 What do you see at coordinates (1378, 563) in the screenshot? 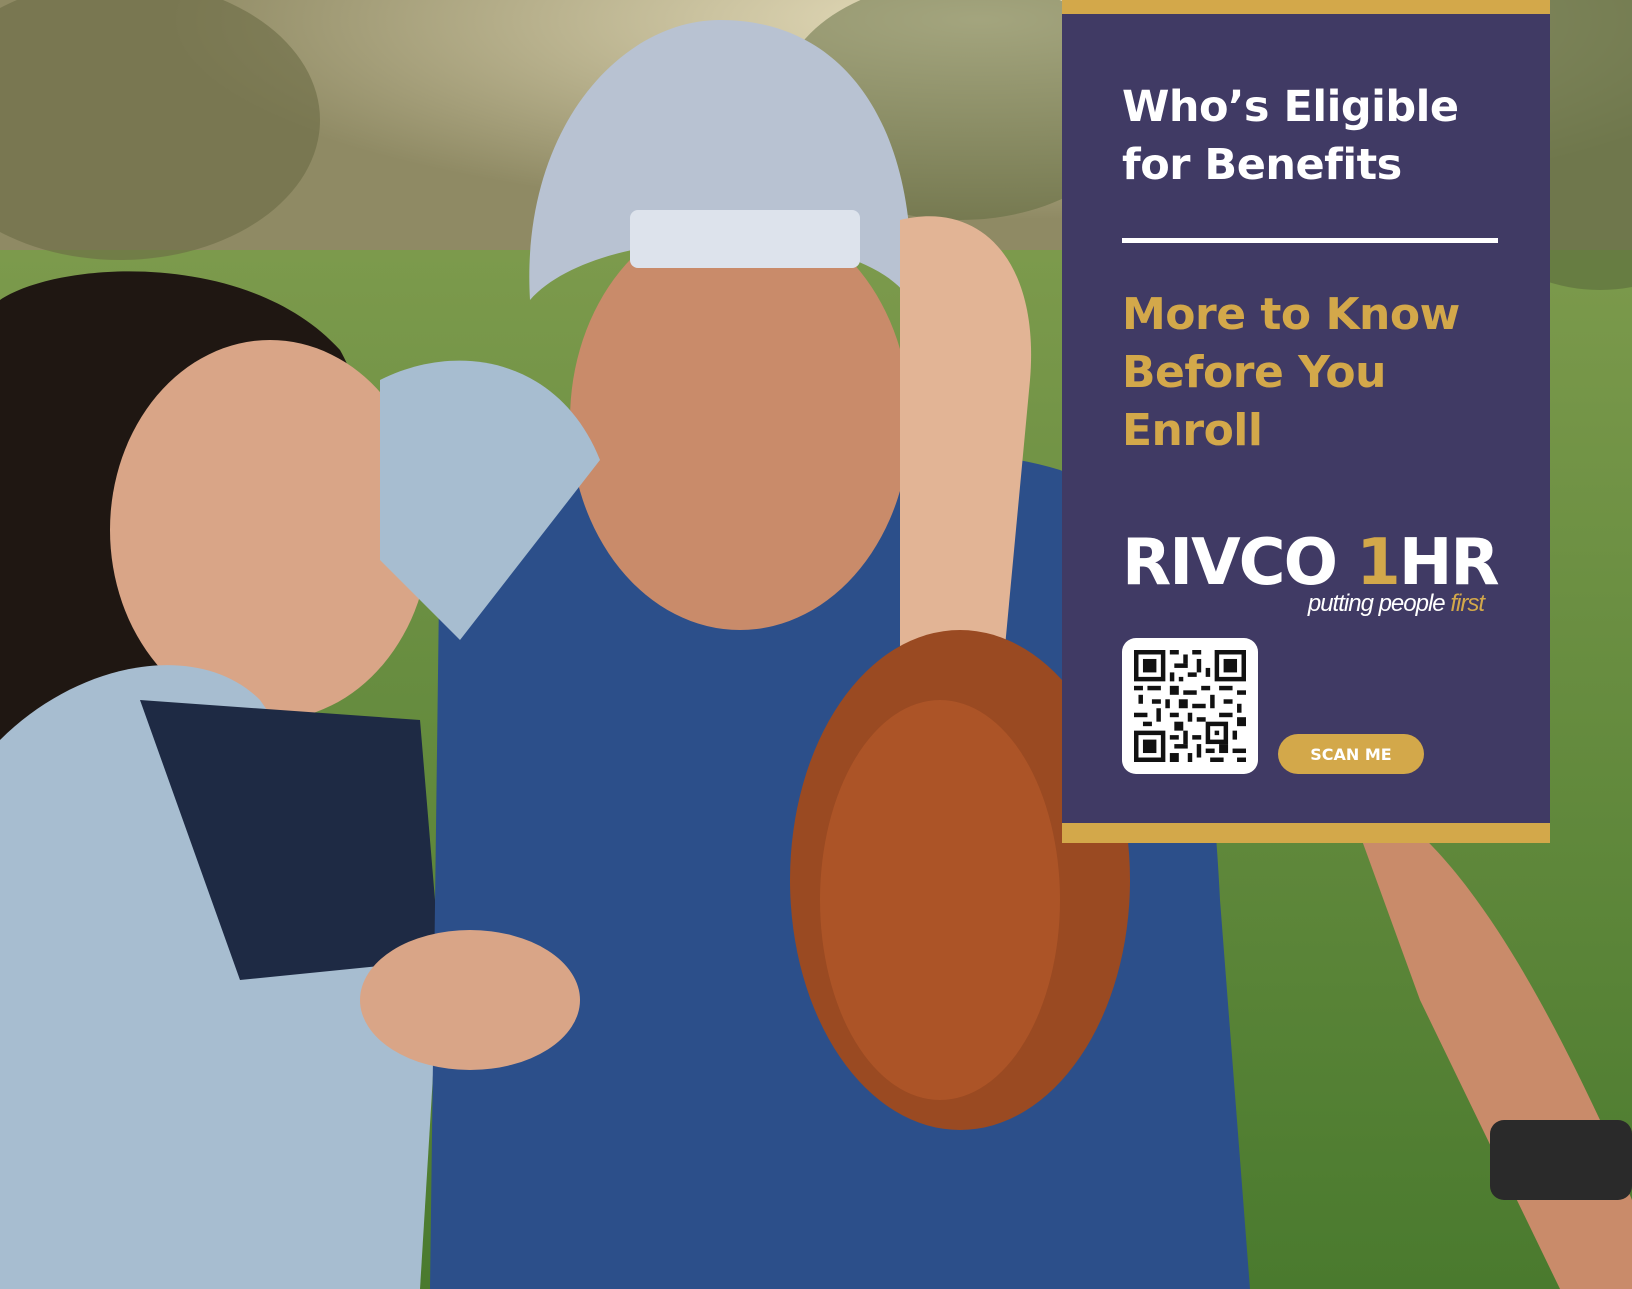
I see `logo-numeral: 1` at bounding box center [1378, 563].